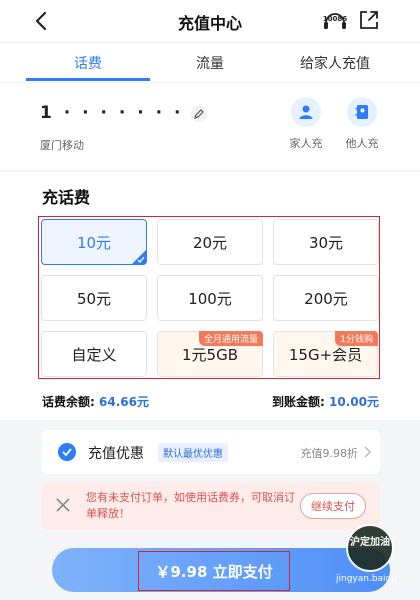 The width and height of the screenshot is (420, 600). I want to click on family-recharge-shortcut: 家人充, so click(306, 124).